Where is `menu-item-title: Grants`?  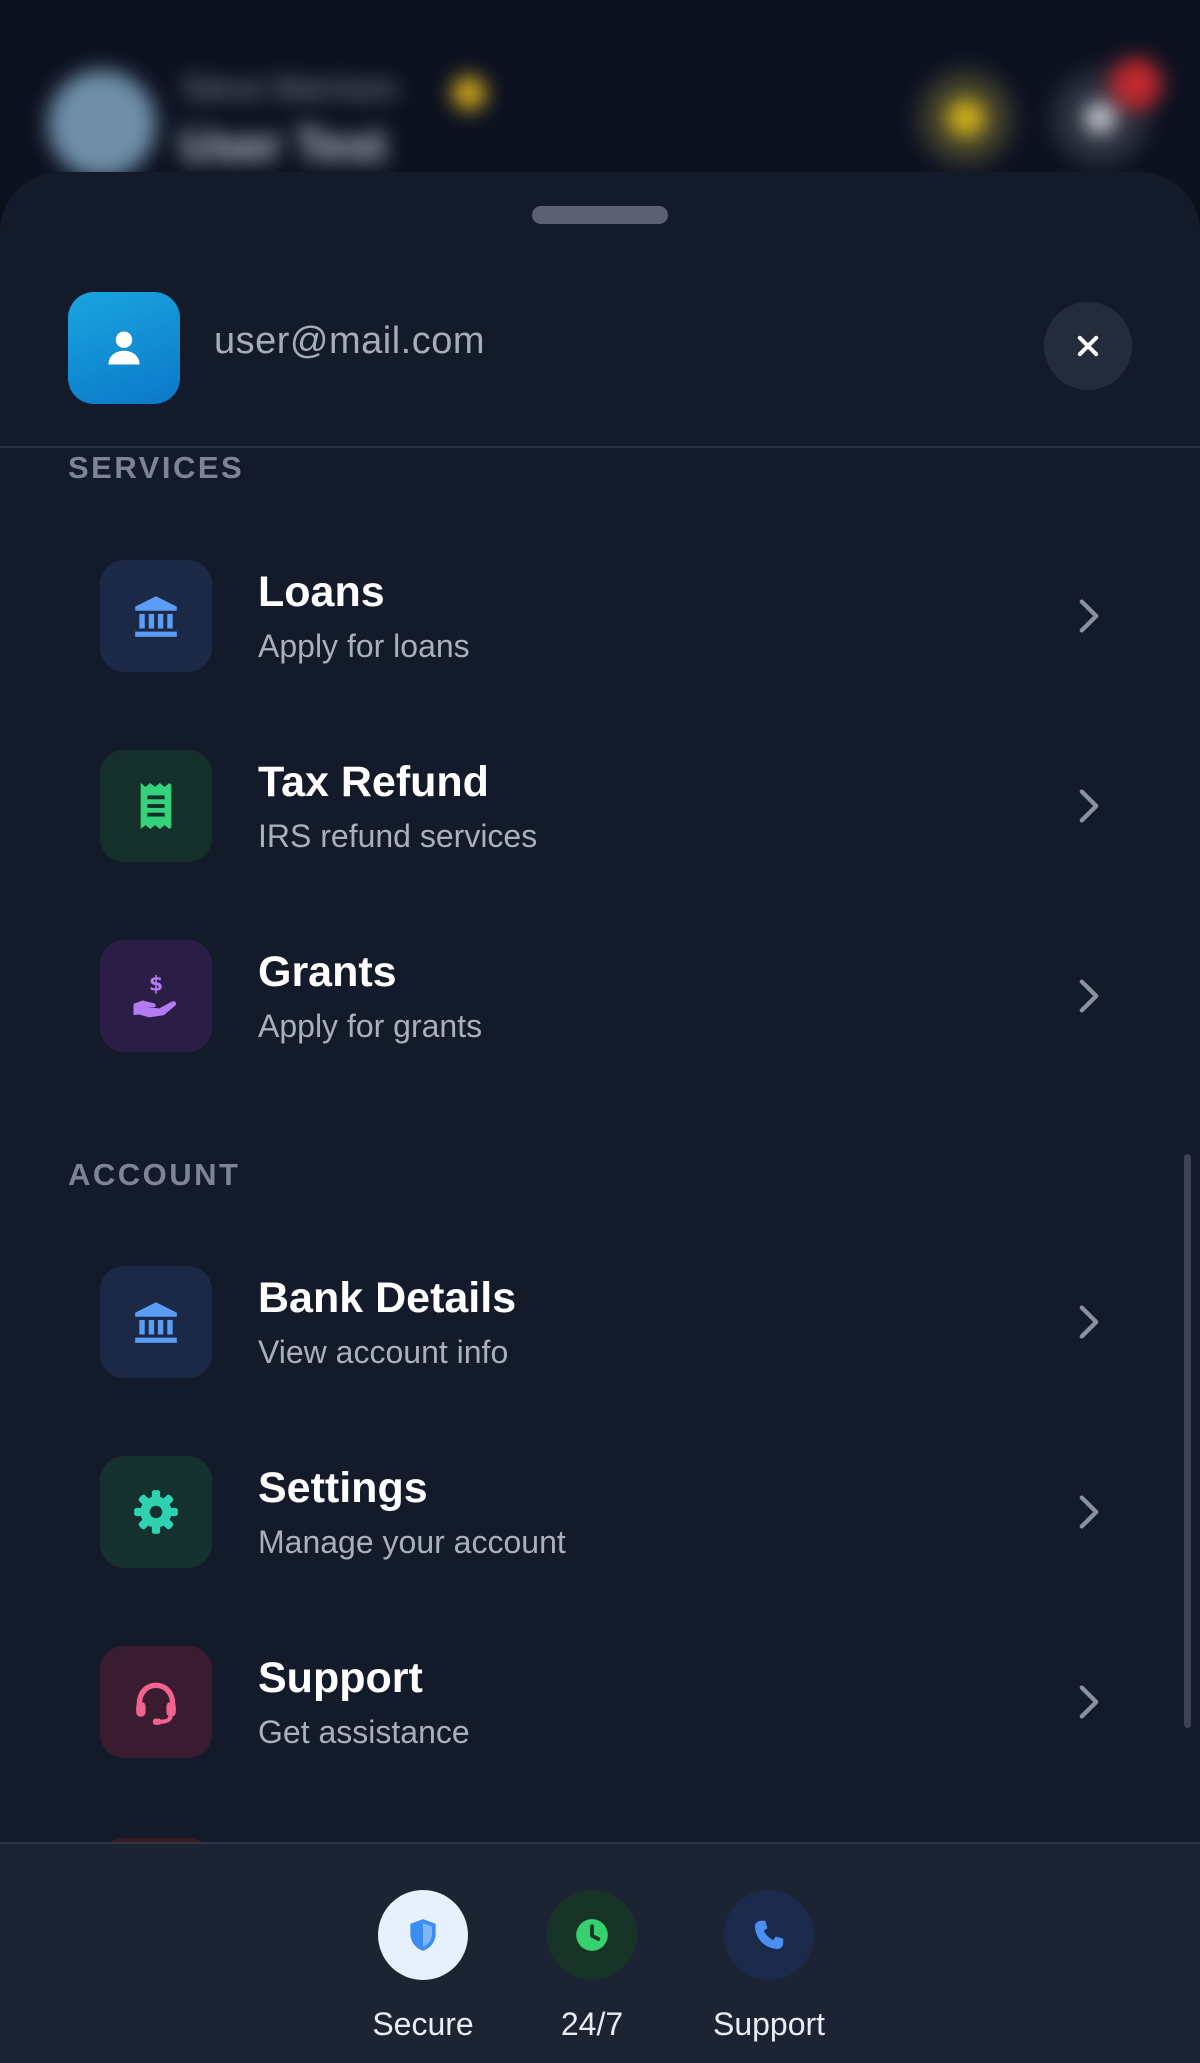
menu-item-title: Grants is located at coordinates (327, 972).